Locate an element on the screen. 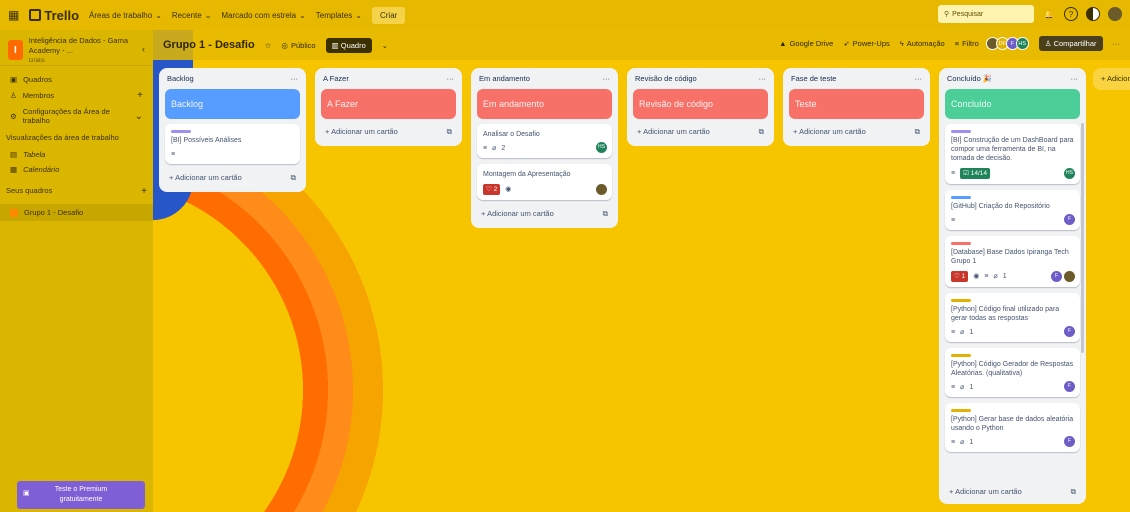  card: [GitHub] Criação do Repositório ≡ F is located at coordinates (1012, 210).